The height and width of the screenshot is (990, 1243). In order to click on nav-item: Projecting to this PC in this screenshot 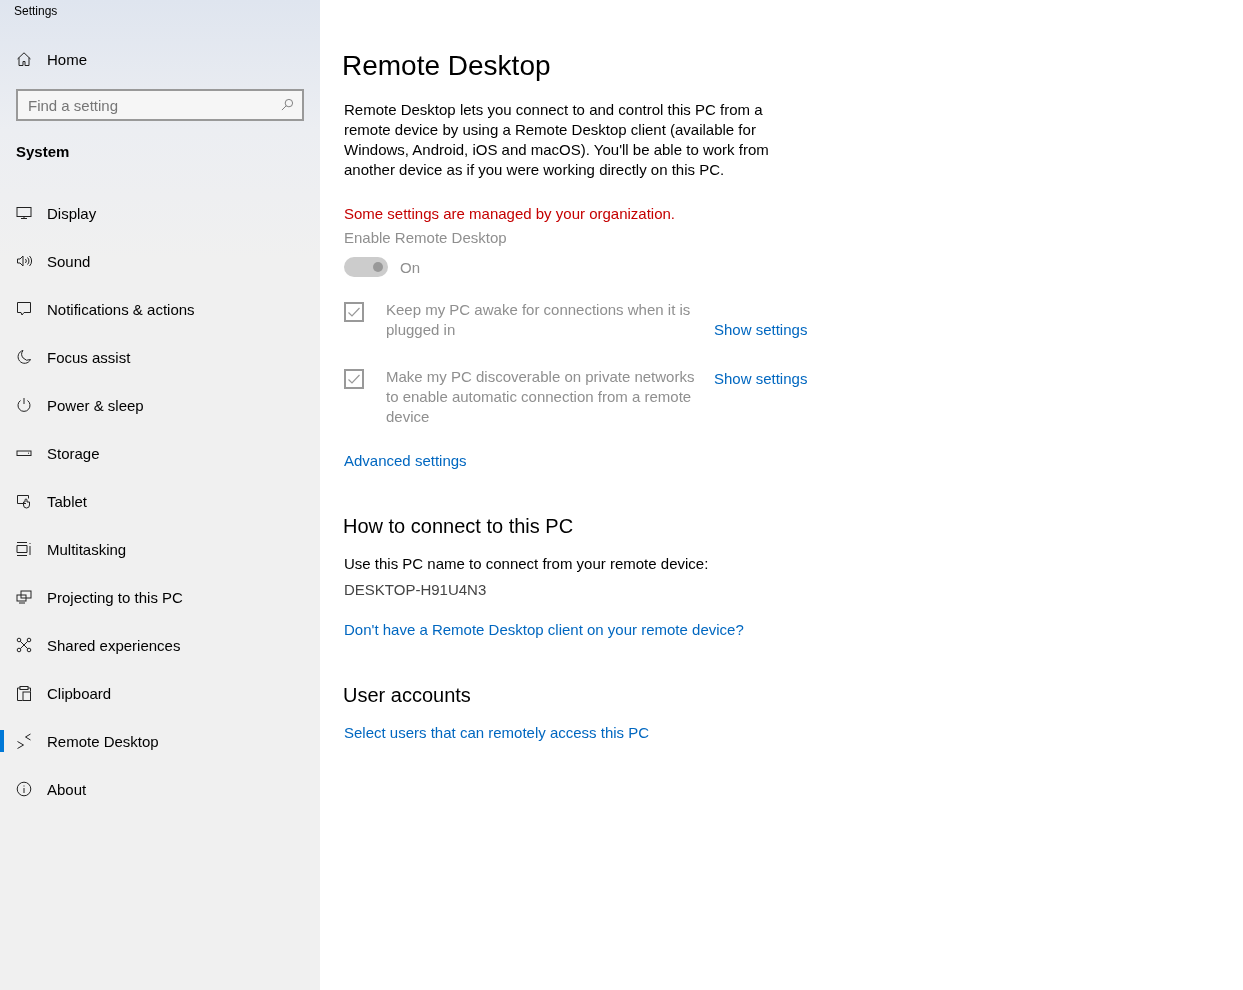, I will do `click(160, 597)`.